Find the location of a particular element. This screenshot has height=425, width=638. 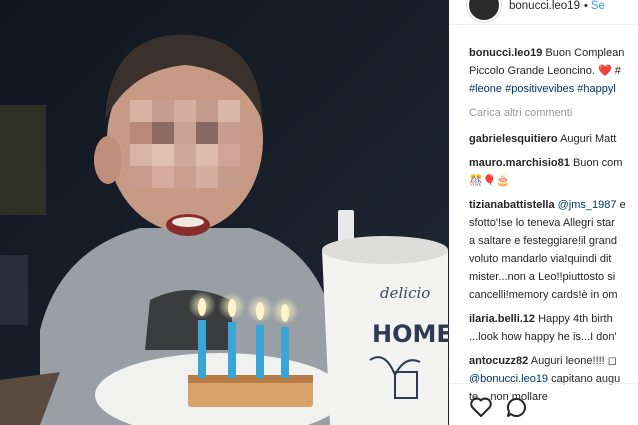

background-window is located at coordinates (23, 160).